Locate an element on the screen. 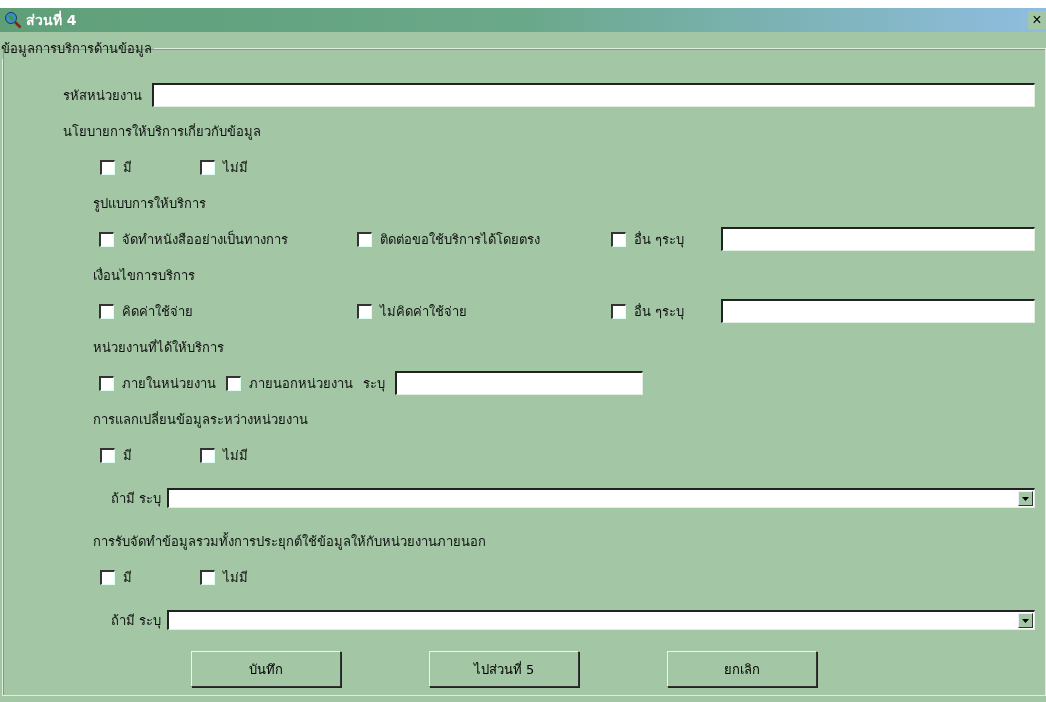 This screenshot has height=702, width=1046. globe-magnifier-icon is located at coordinates (13, 20).